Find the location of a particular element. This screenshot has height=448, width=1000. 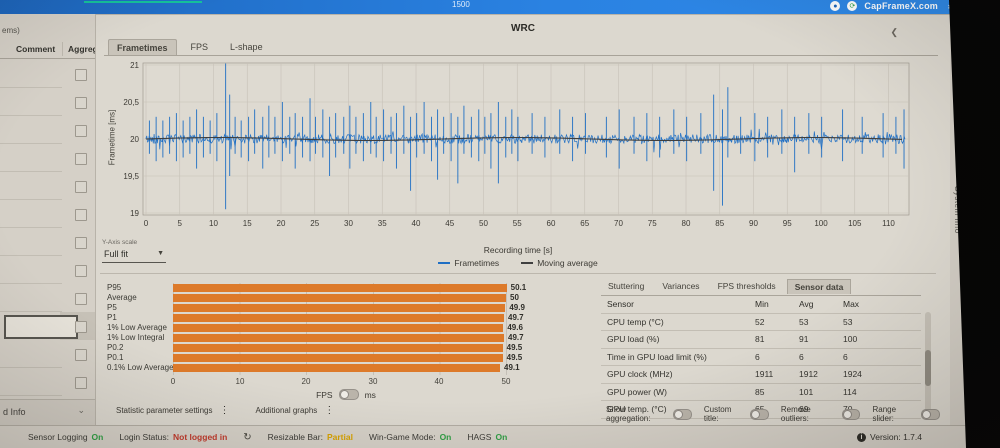

status-label: Login Status: is located at coordinates (144, 437).